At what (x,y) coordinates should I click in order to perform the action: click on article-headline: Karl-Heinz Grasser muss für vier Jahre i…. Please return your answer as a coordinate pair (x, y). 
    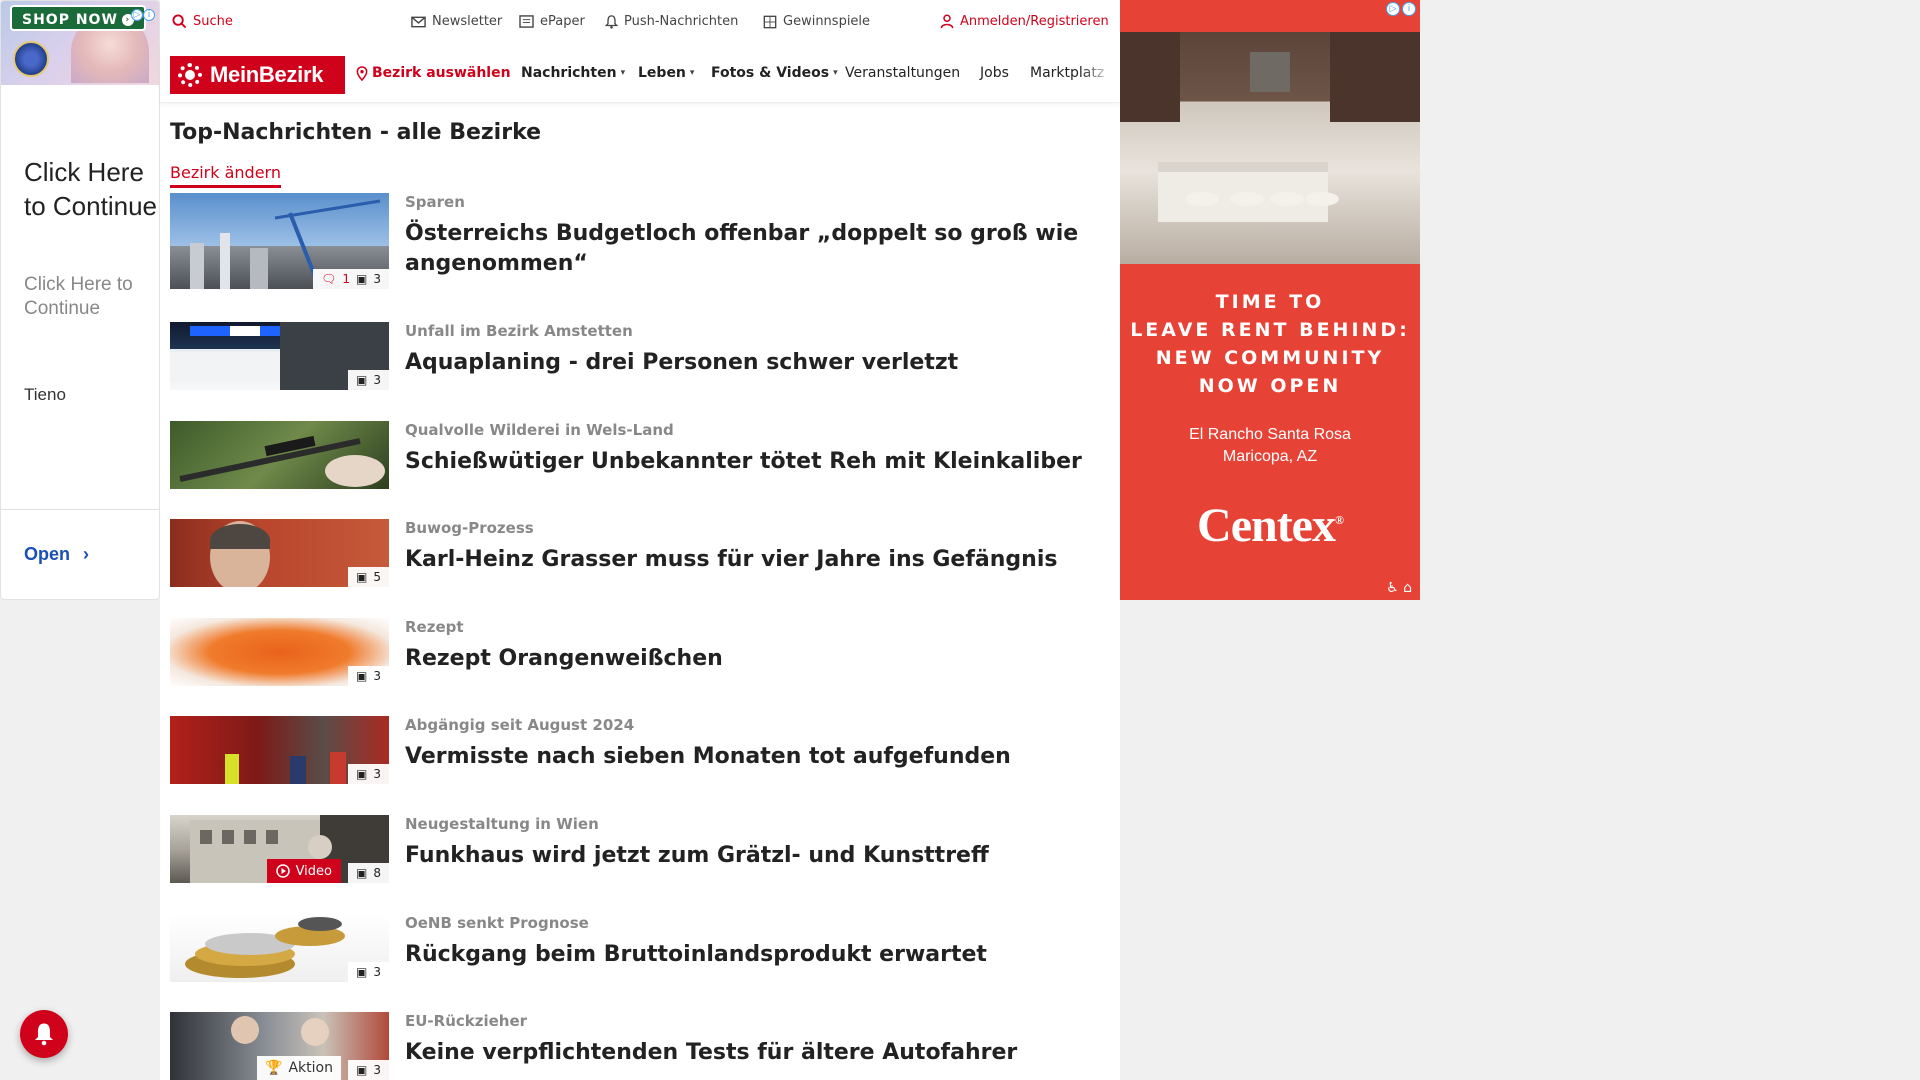
    Looking at the image, I should click on (750, 560).